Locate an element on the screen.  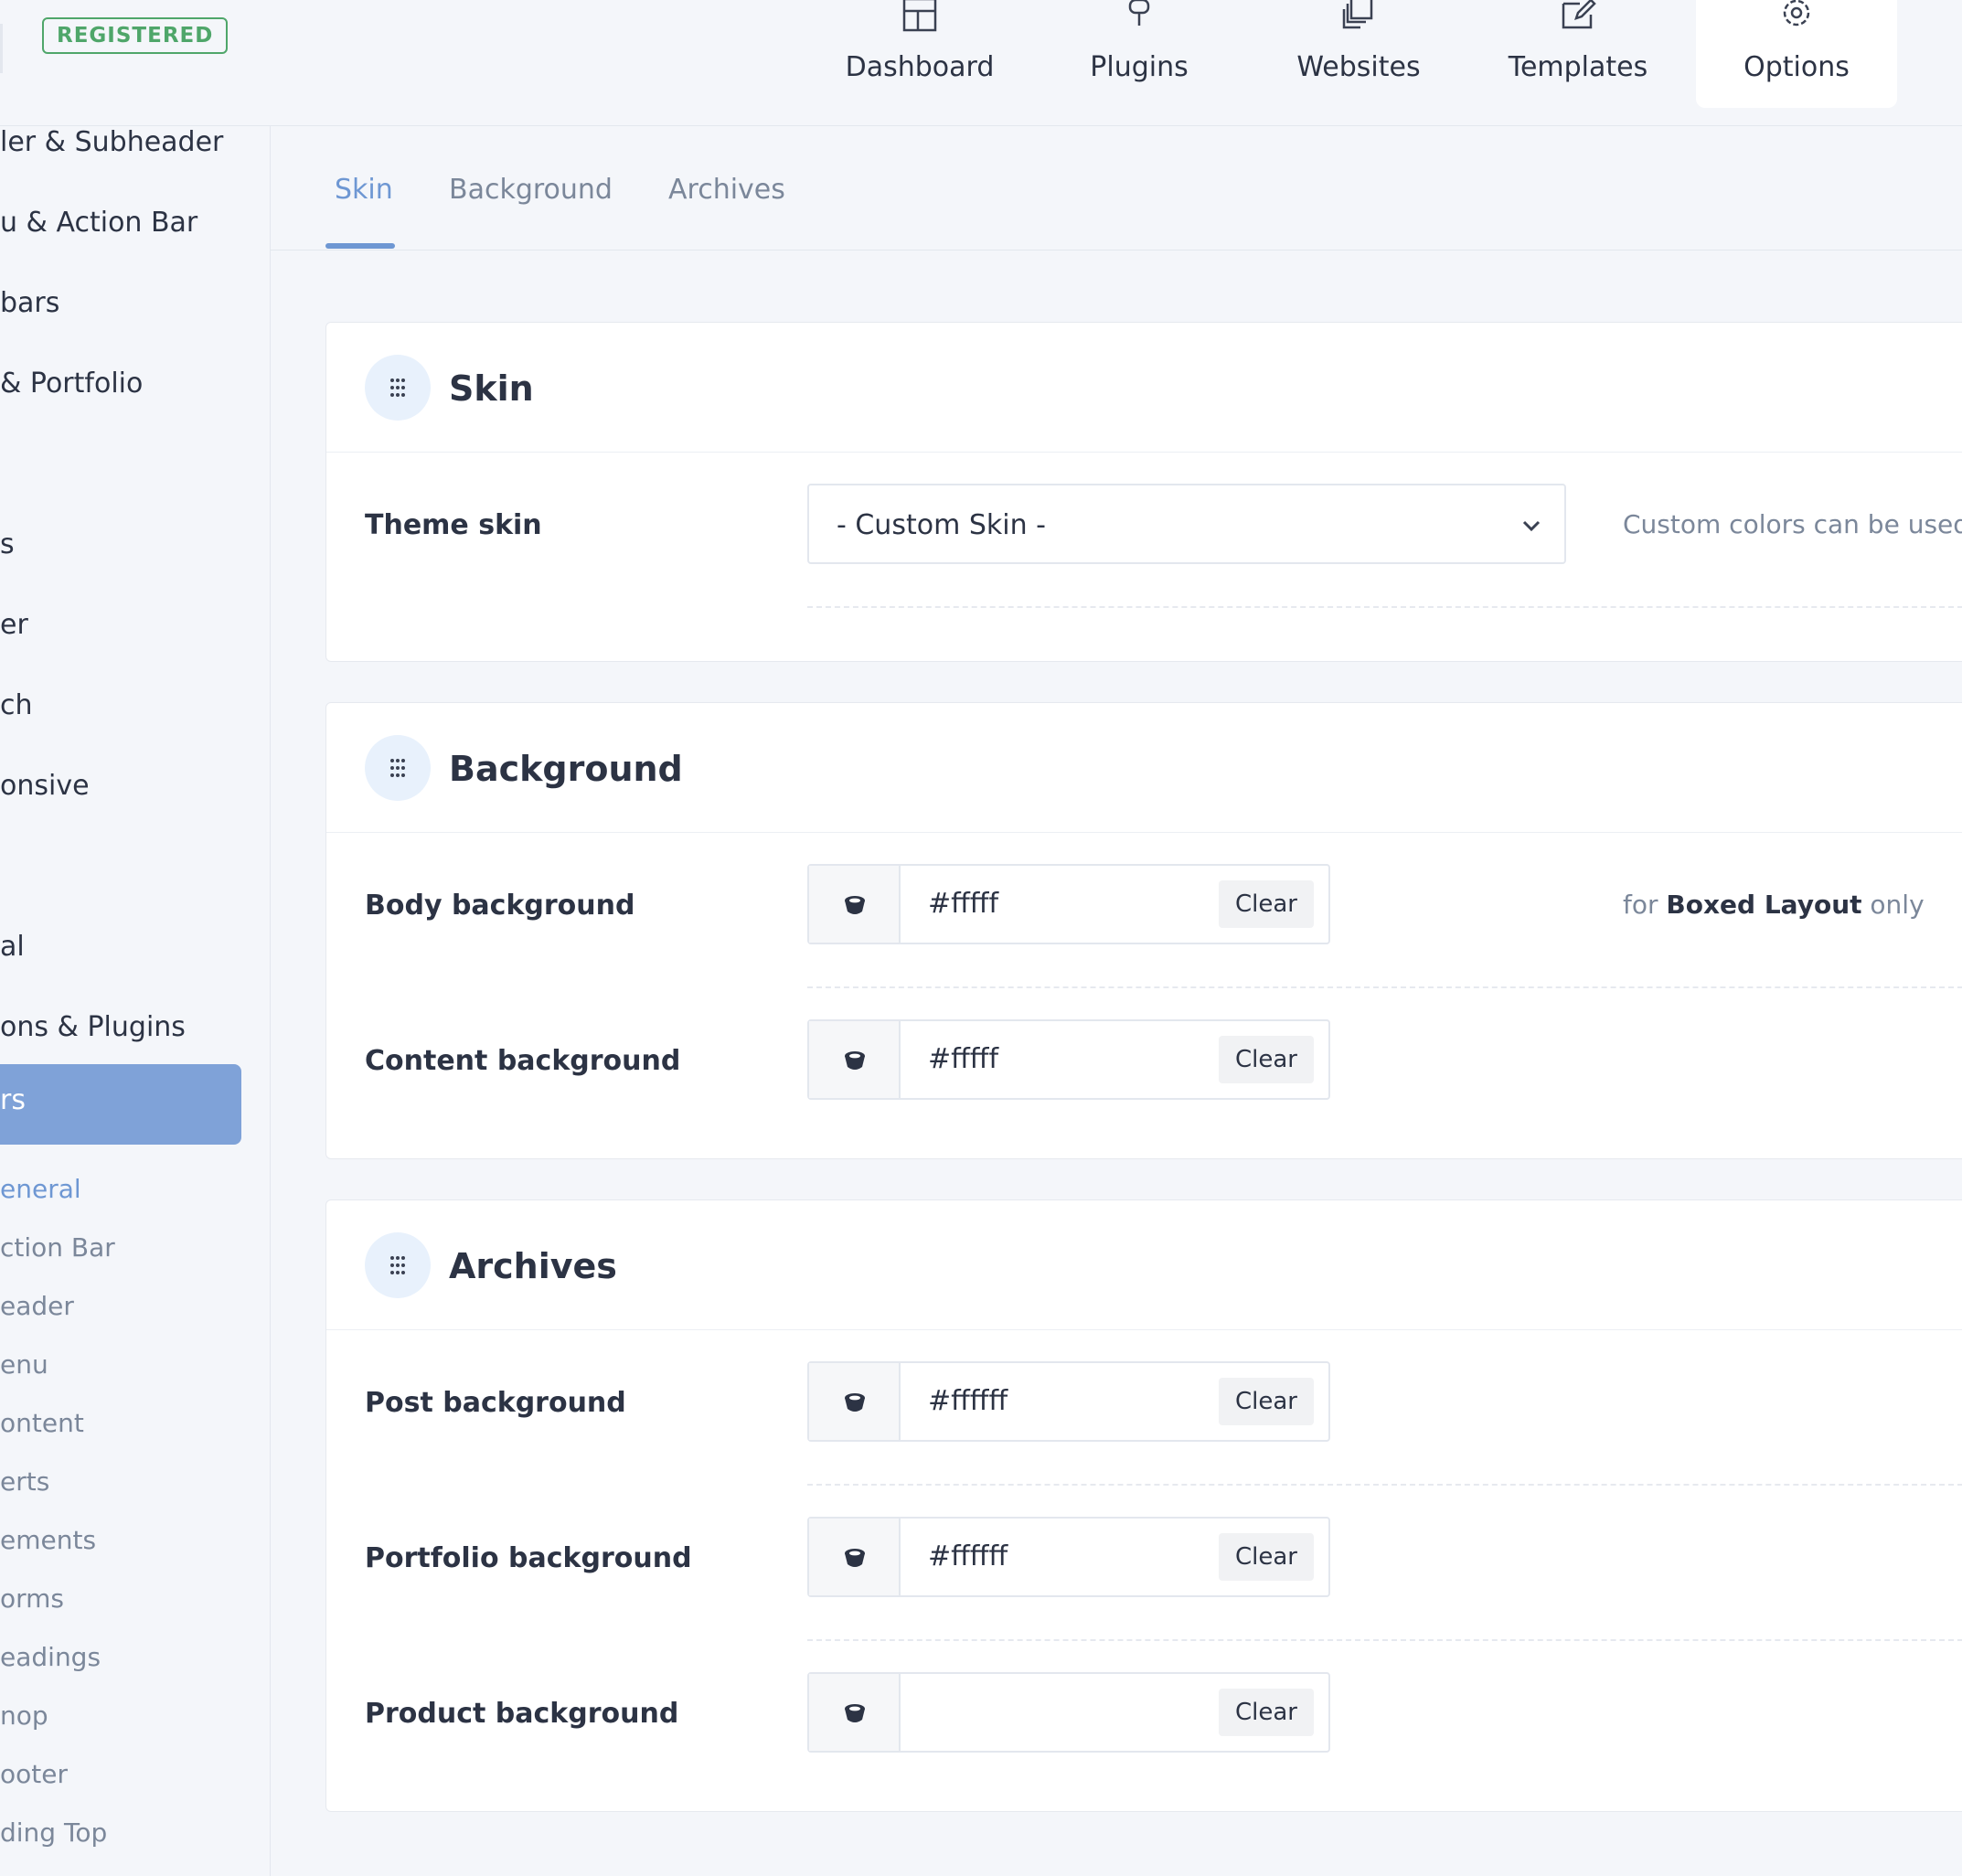
tab-skin: Skin is located at coordinates (364, 190).